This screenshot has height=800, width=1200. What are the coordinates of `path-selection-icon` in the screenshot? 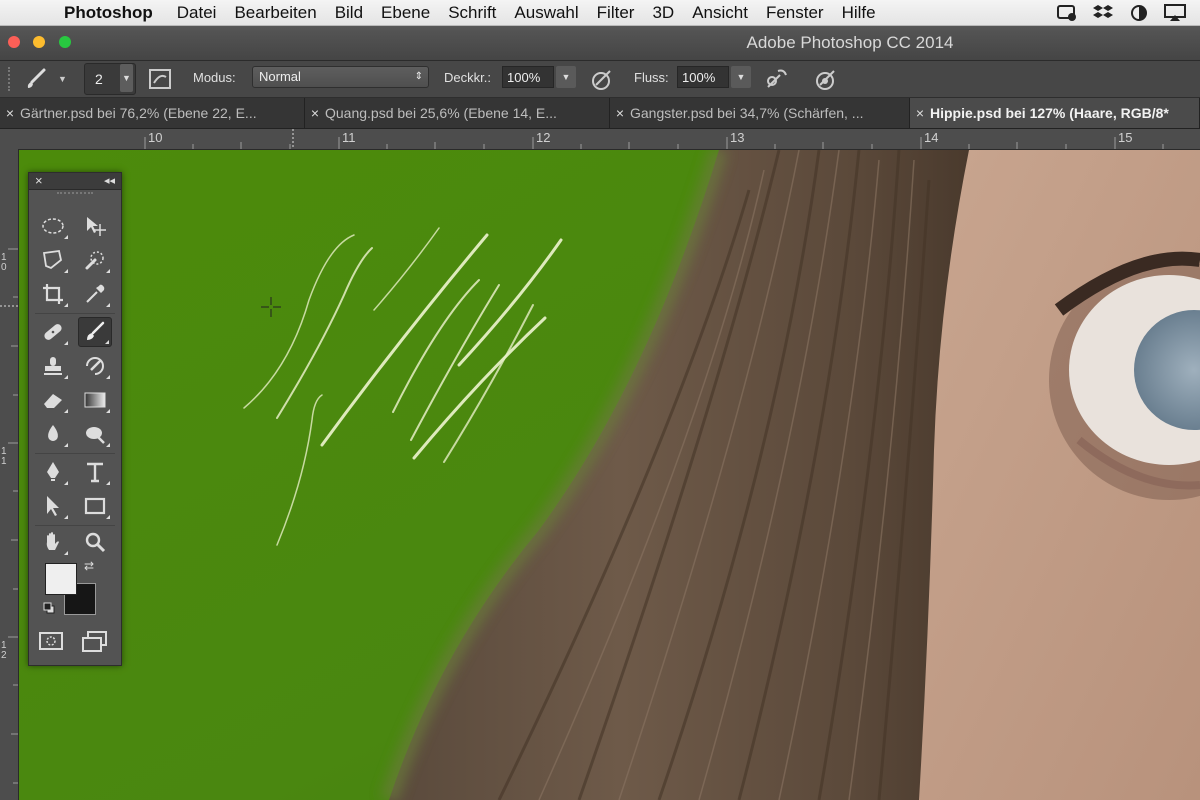 It's located at (53, 506).